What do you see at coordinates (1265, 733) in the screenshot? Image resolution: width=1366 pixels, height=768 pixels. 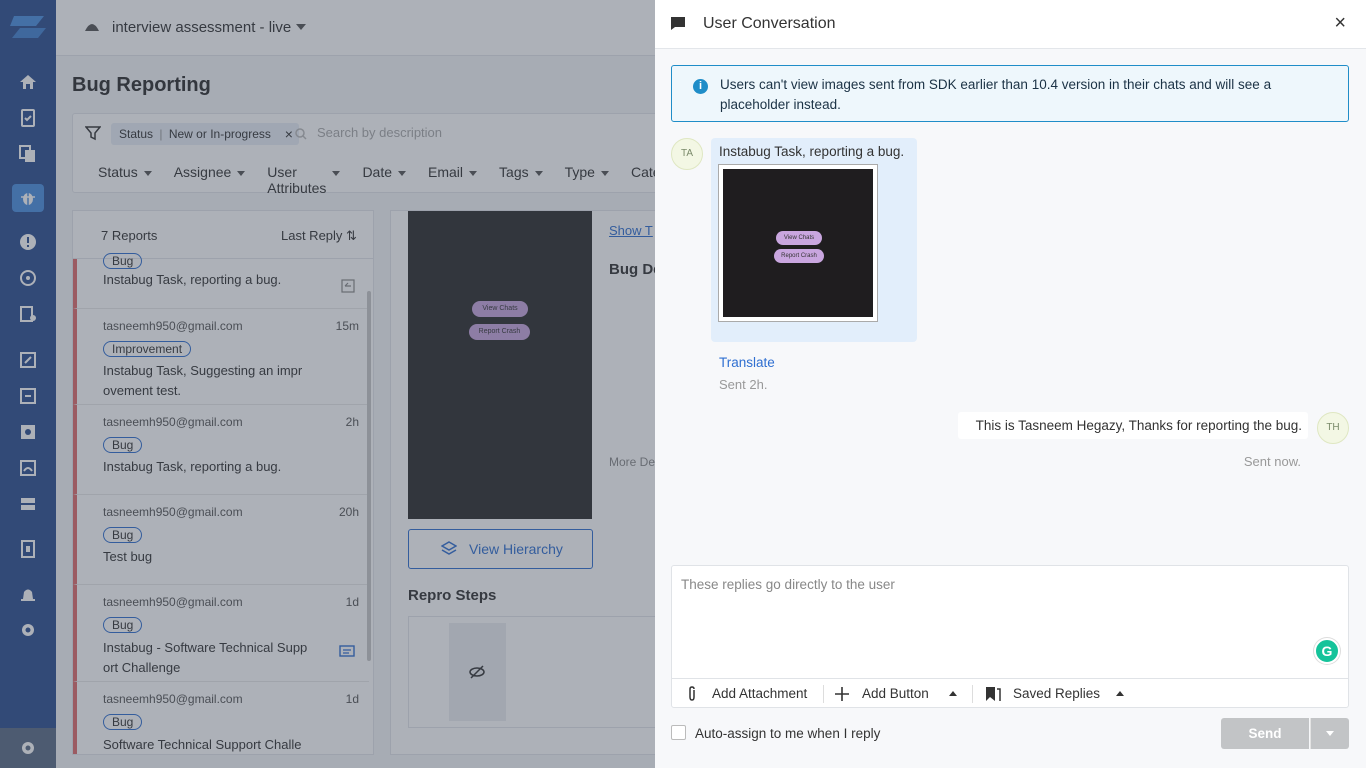 I see `send-button: Send` at bounding box center [1265, 733].